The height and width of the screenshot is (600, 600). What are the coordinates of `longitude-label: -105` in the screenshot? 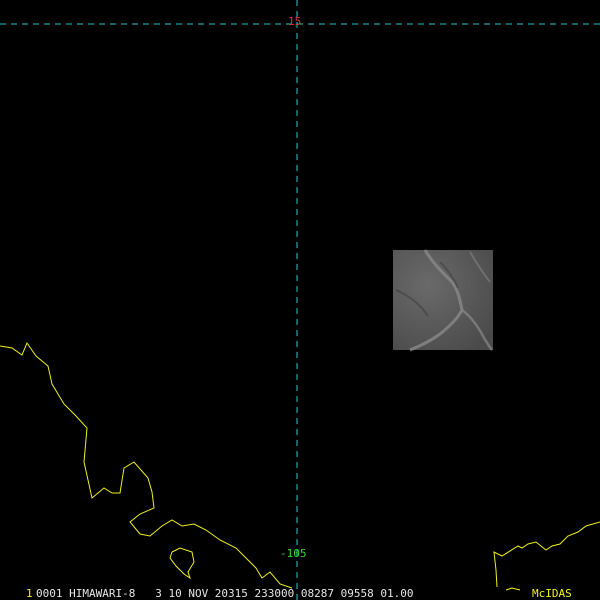 It's located at (293, 553).